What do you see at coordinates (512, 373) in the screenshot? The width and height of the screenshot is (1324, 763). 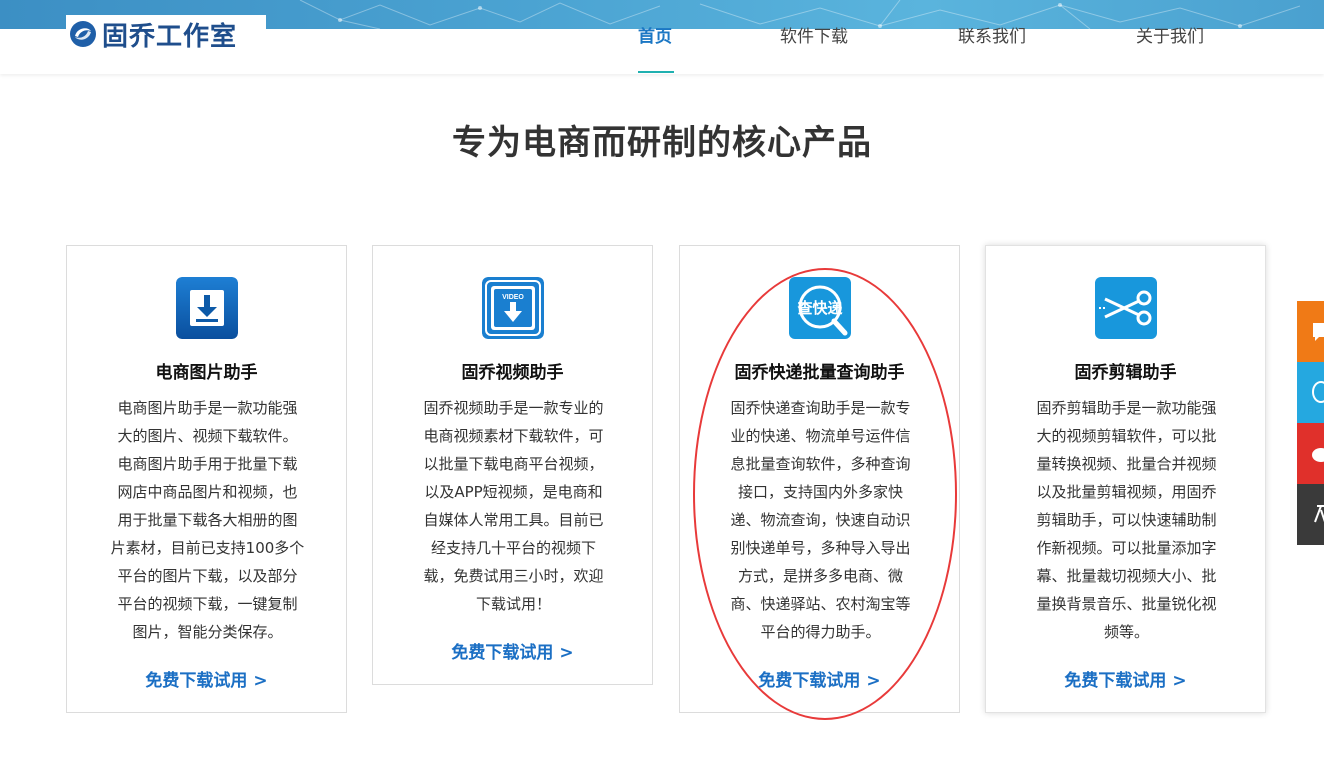 I see `product-title: 固乔视频助手` at bounding box center [512, 373].